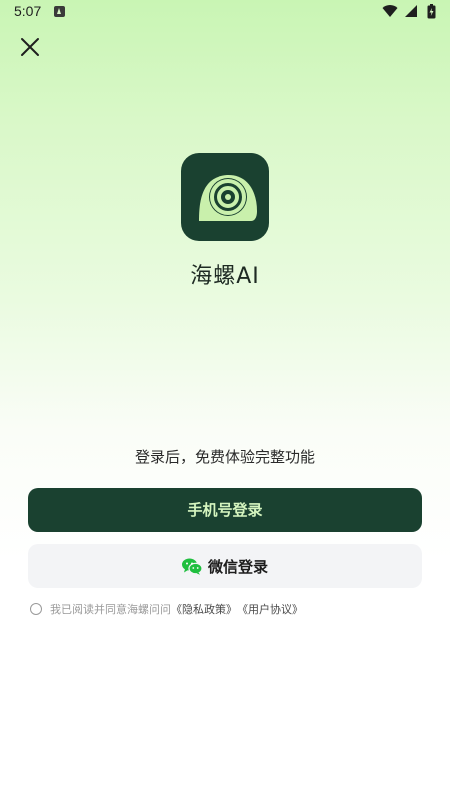  I want to click on close-icon, so click(30, 47).